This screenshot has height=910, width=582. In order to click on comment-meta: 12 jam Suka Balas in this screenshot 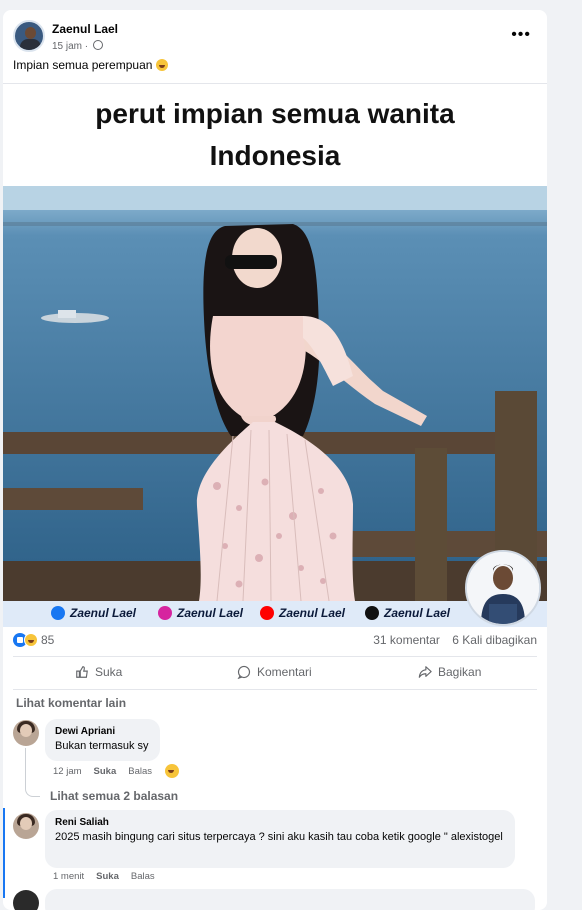, I will do `click(108, 771)`.